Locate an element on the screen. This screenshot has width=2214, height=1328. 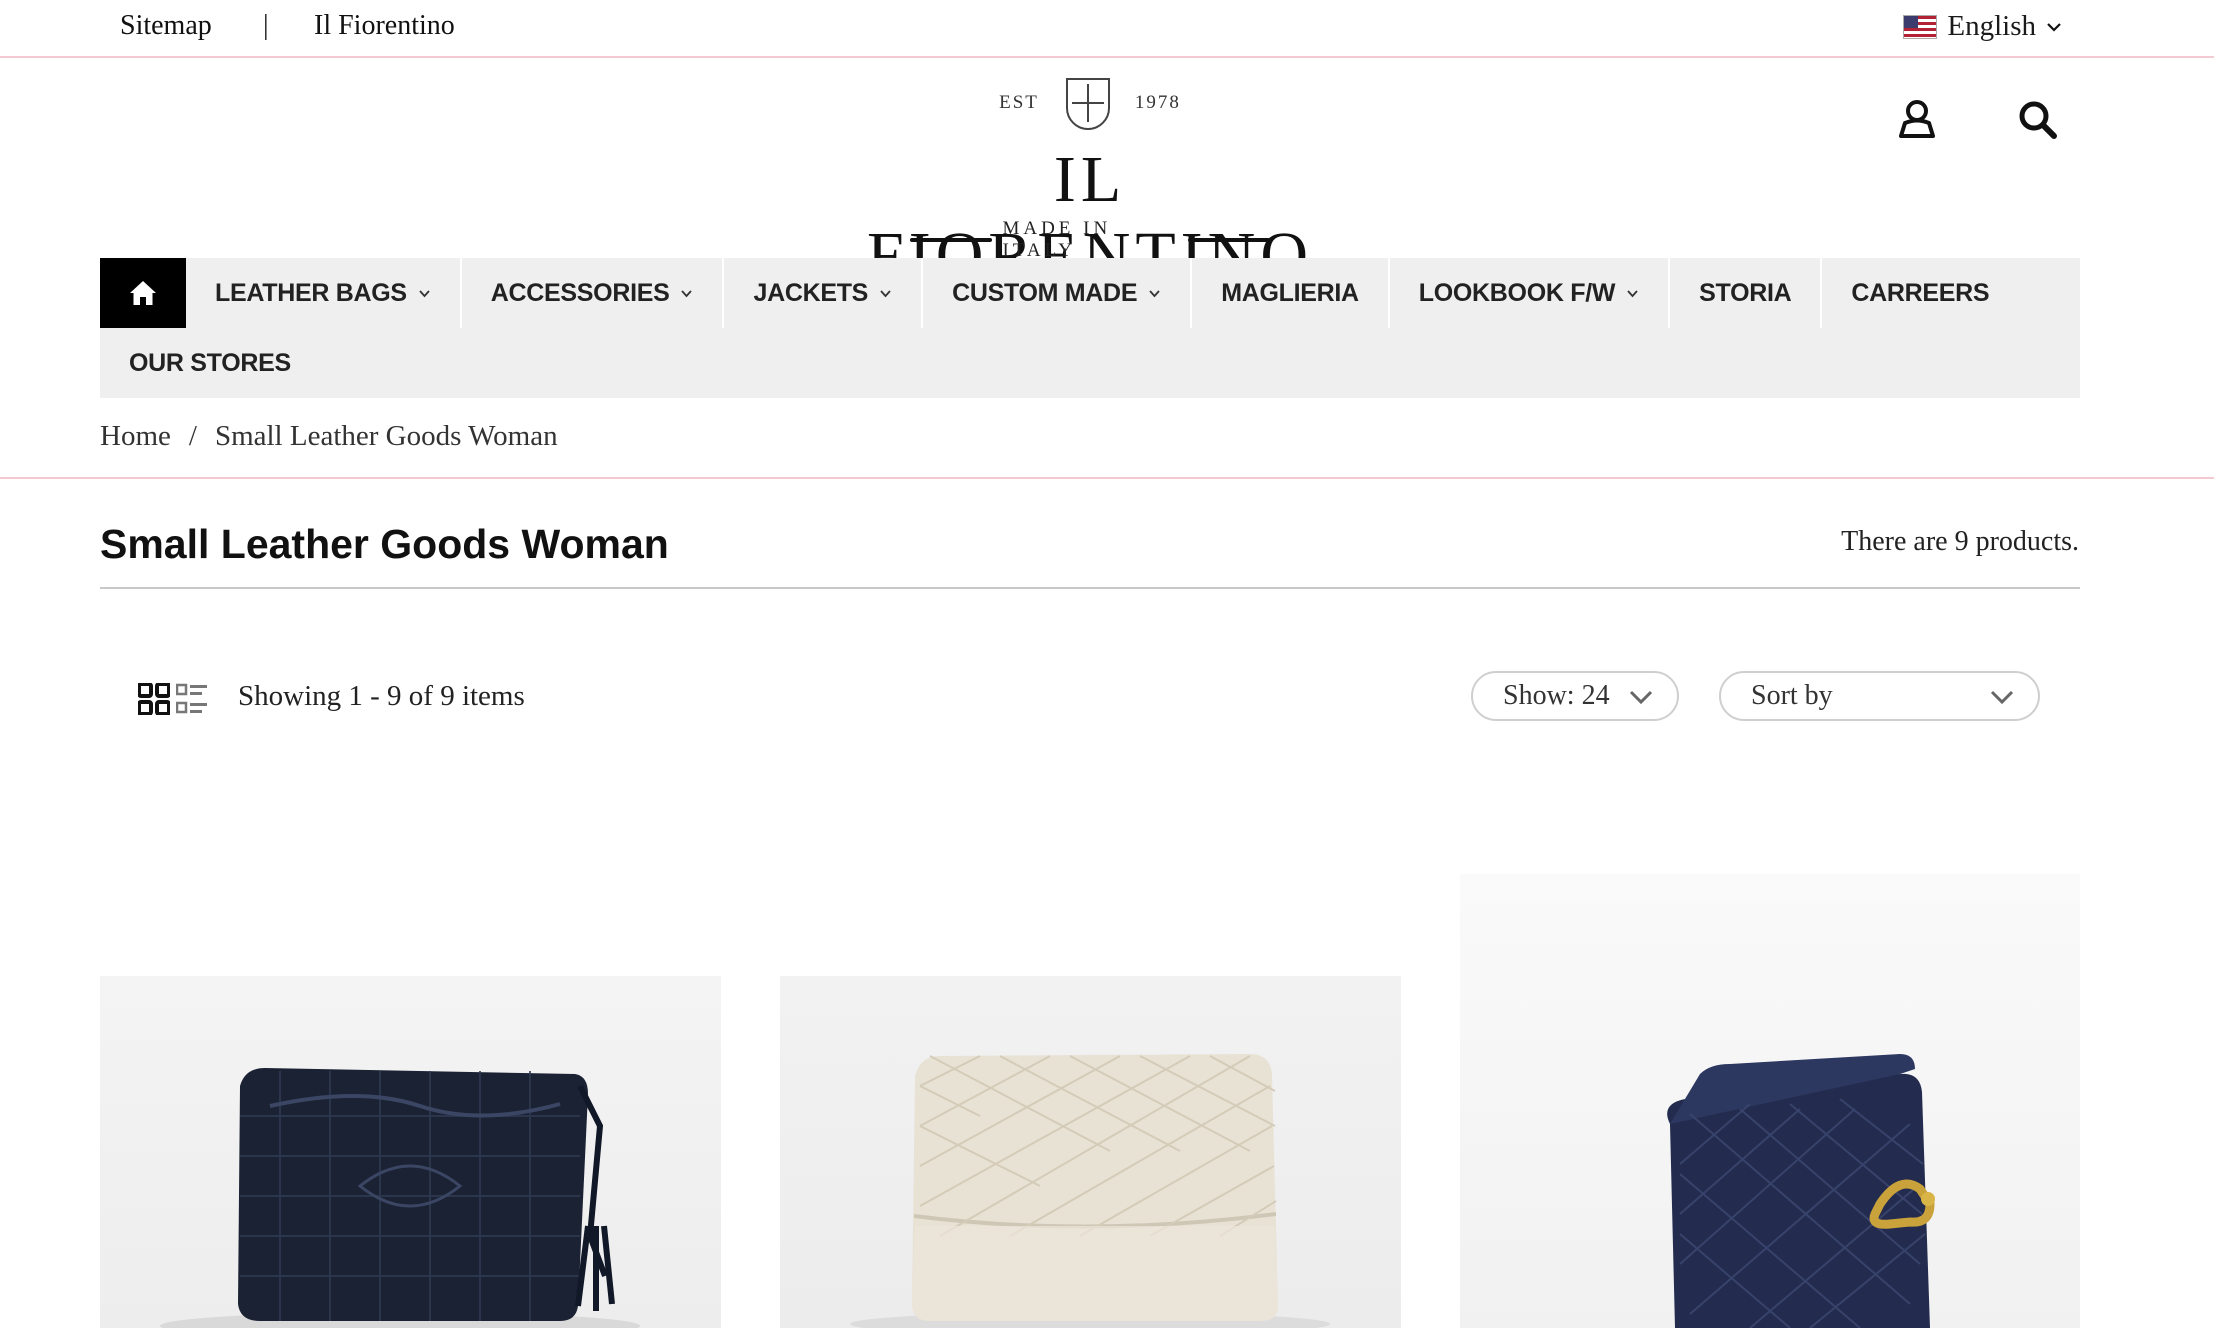
nav-leather-bags: LEATHER BAGS is located at coordinates (324, 293).